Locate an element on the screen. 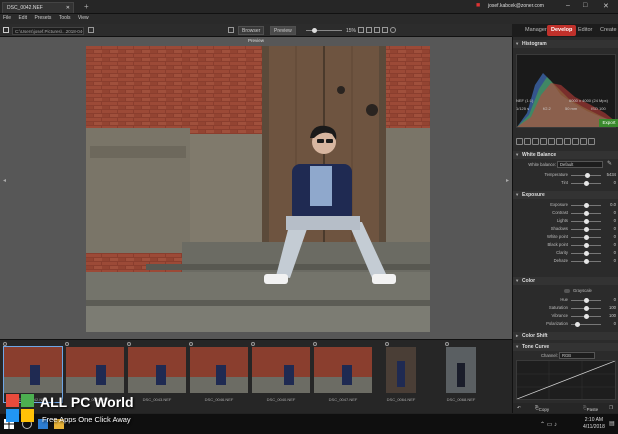 Image resolution: width=618 pixels, height=434 pixels. preset-icon is located at coordinates (591, 141).